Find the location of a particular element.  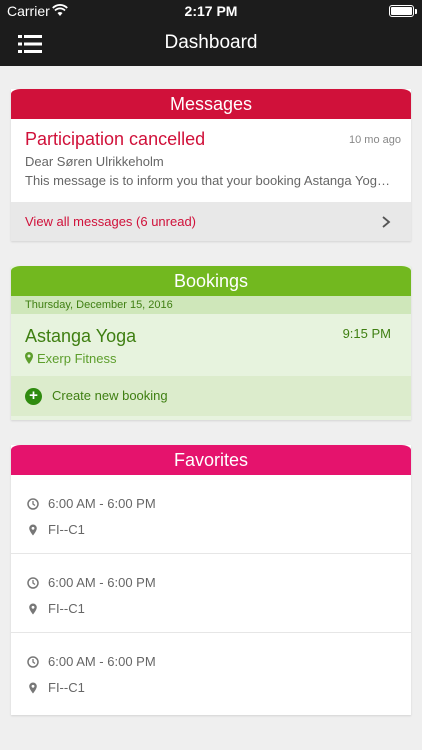

booking-location: Exerp Fitness is located at coordinates (211, 358).